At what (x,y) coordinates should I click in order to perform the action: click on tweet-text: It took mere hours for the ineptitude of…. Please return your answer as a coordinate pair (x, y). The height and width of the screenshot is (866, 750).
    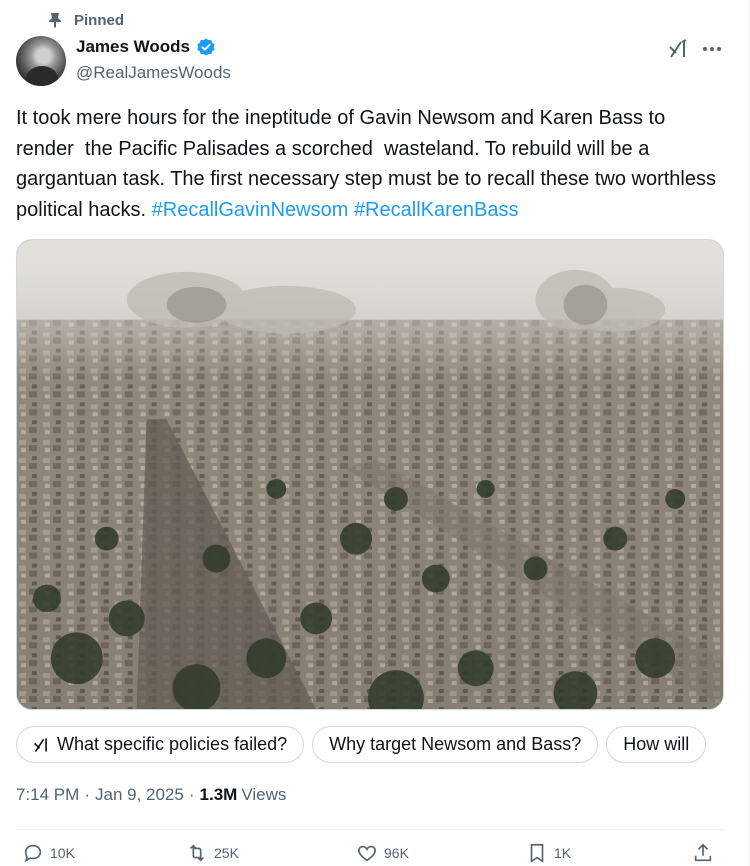
    Looking at the image, I should click on (368, 164).